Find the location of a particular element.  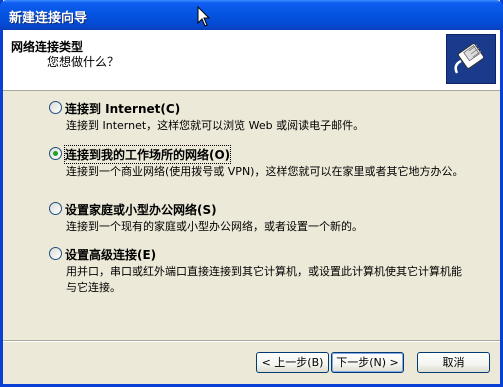

option-home-network-label: 设置家庭或小型办公网络(S) is located at coordinates (141, 209).